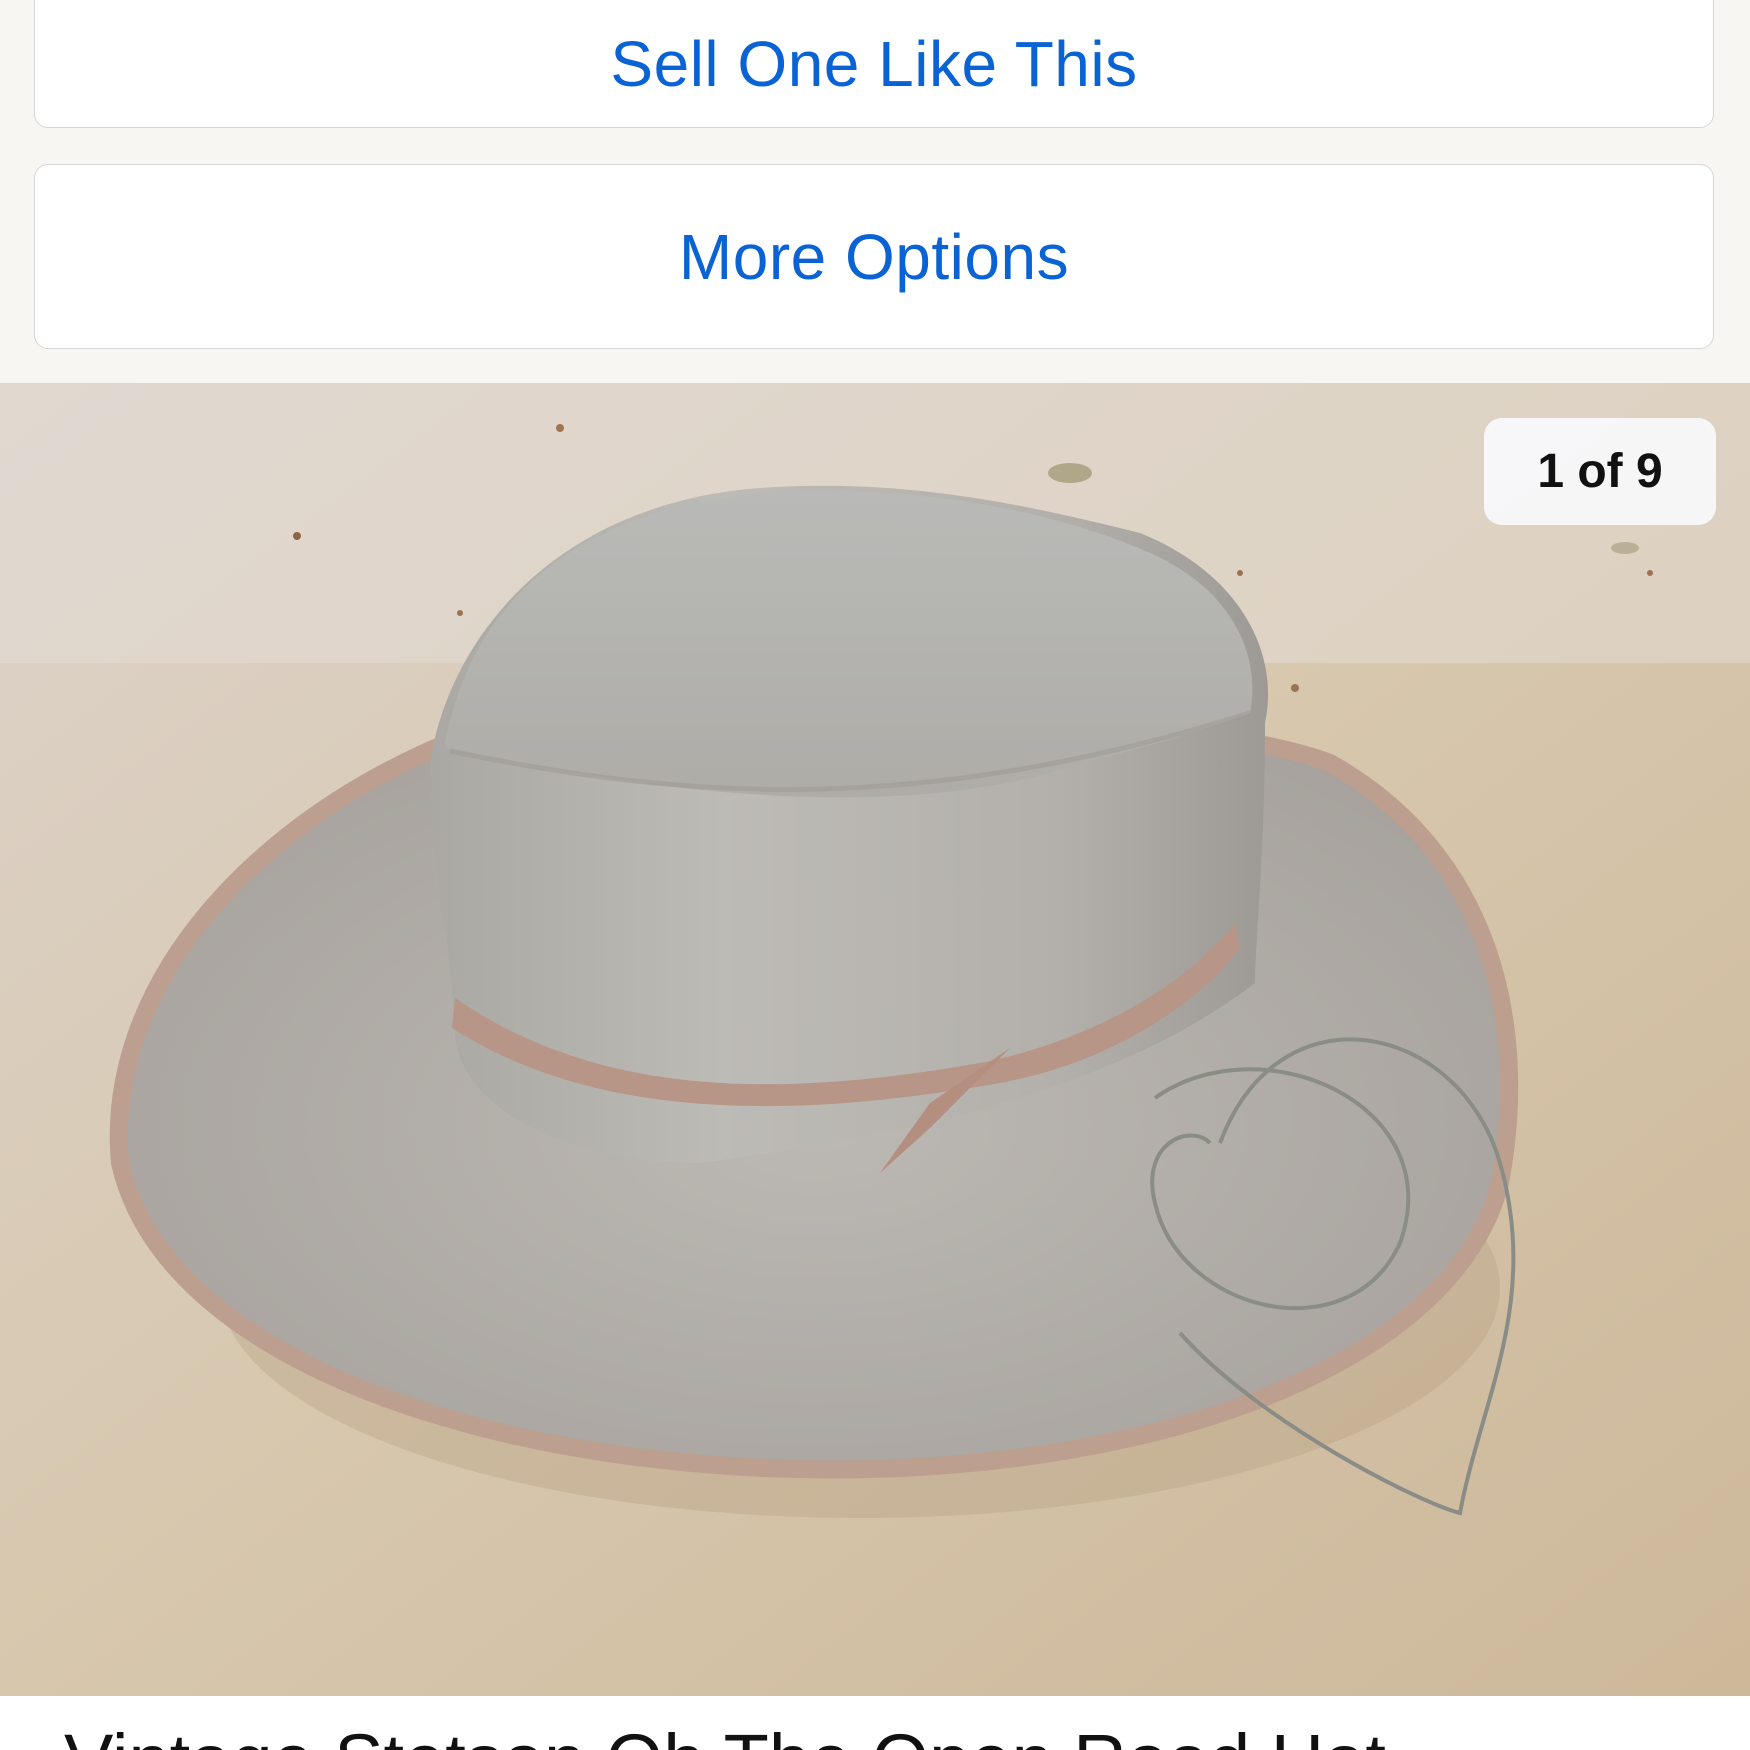  I want to click on sell-one-like-this-button: Sell One Like This, so click(874, 64).